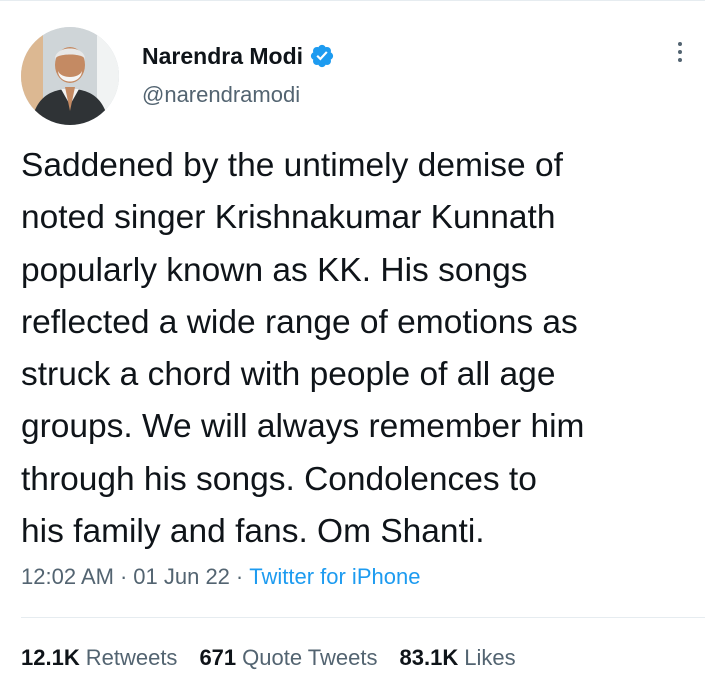  I want to click on quote-tweets-label: Quote Tweets, so click(310, 657).